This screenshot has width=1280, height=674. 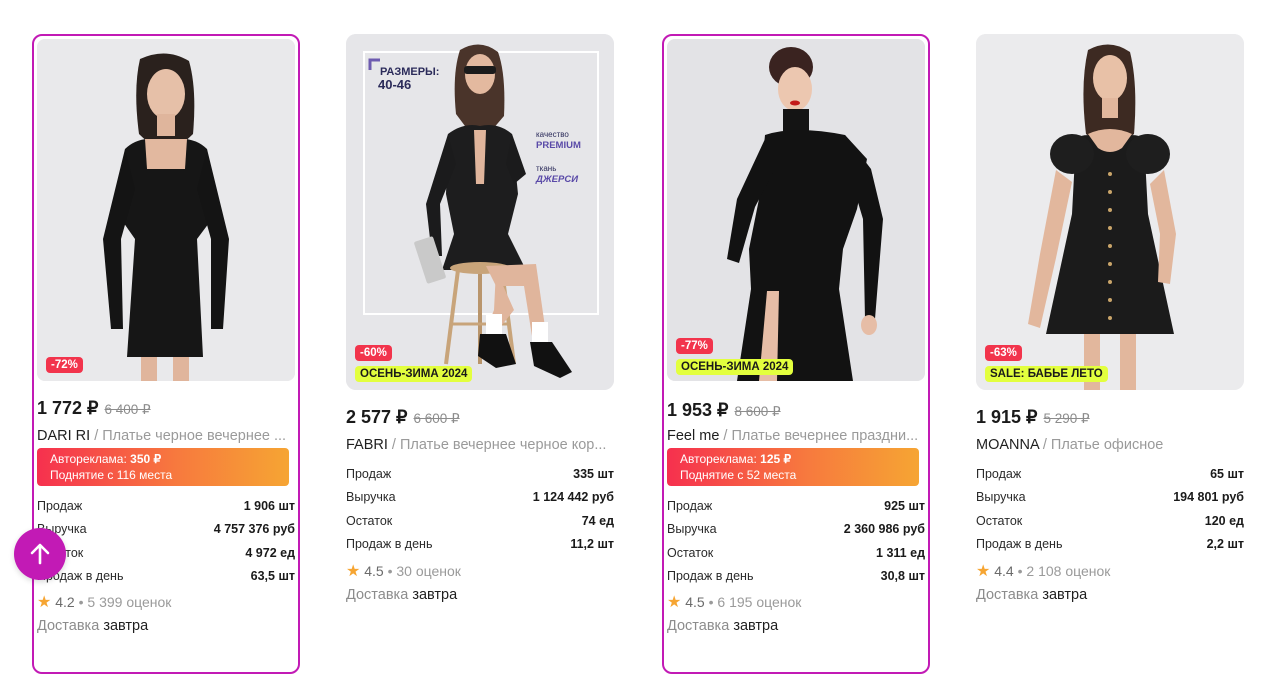 I want to click on old-price: 5 290 ₽, so click(x=1066, y=418).